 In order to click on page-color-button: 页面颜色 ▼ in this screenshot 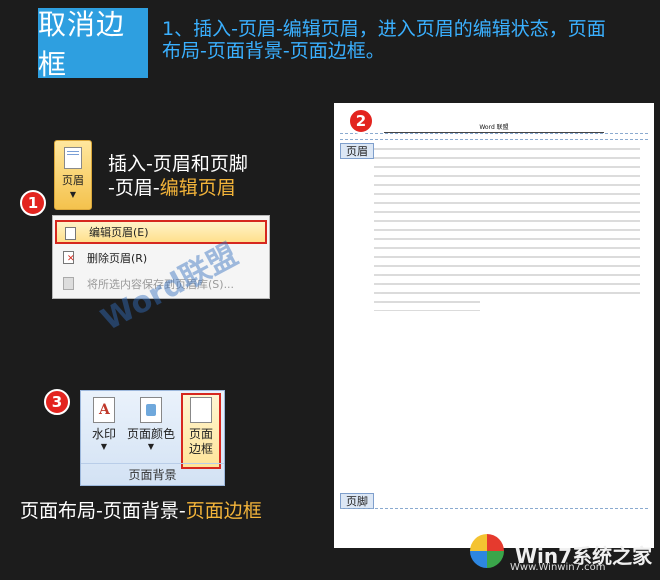, I will do `click(151, 430)`.